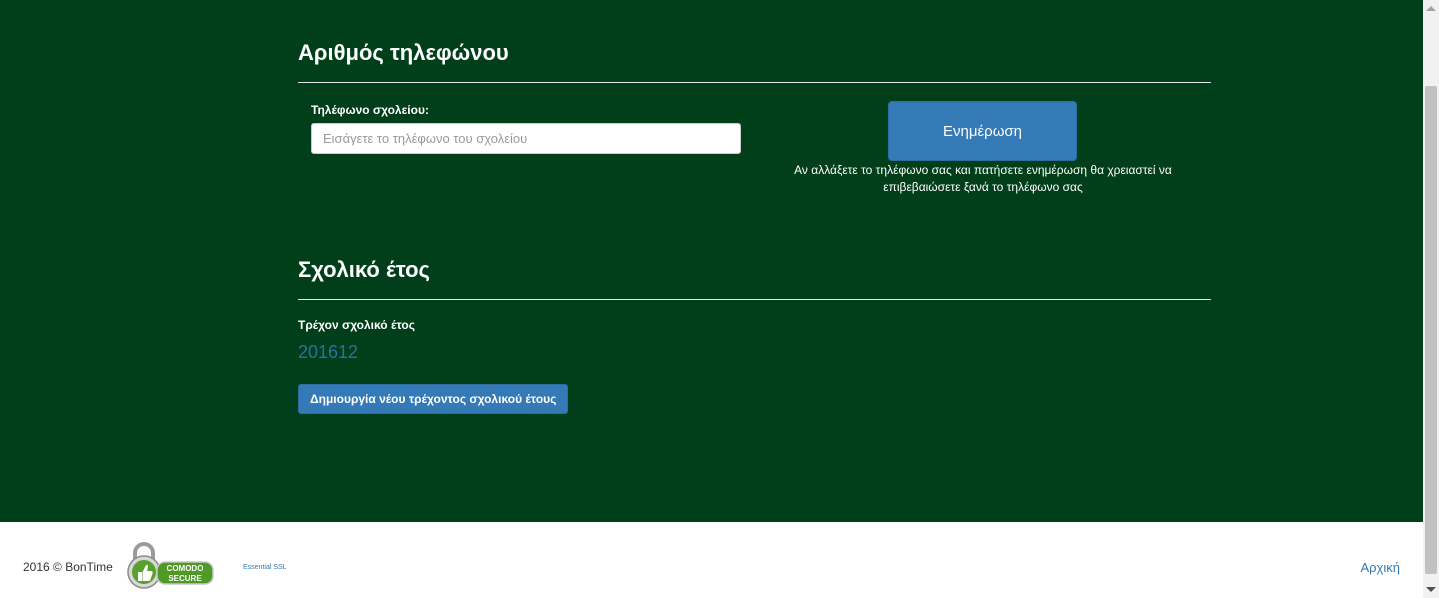  Describe the element at coordinates (433, 399) in the screenshot. I see `create-school-year-button: Δημιουργία νέου τρέχοντος σχολικού έτους` at that location.